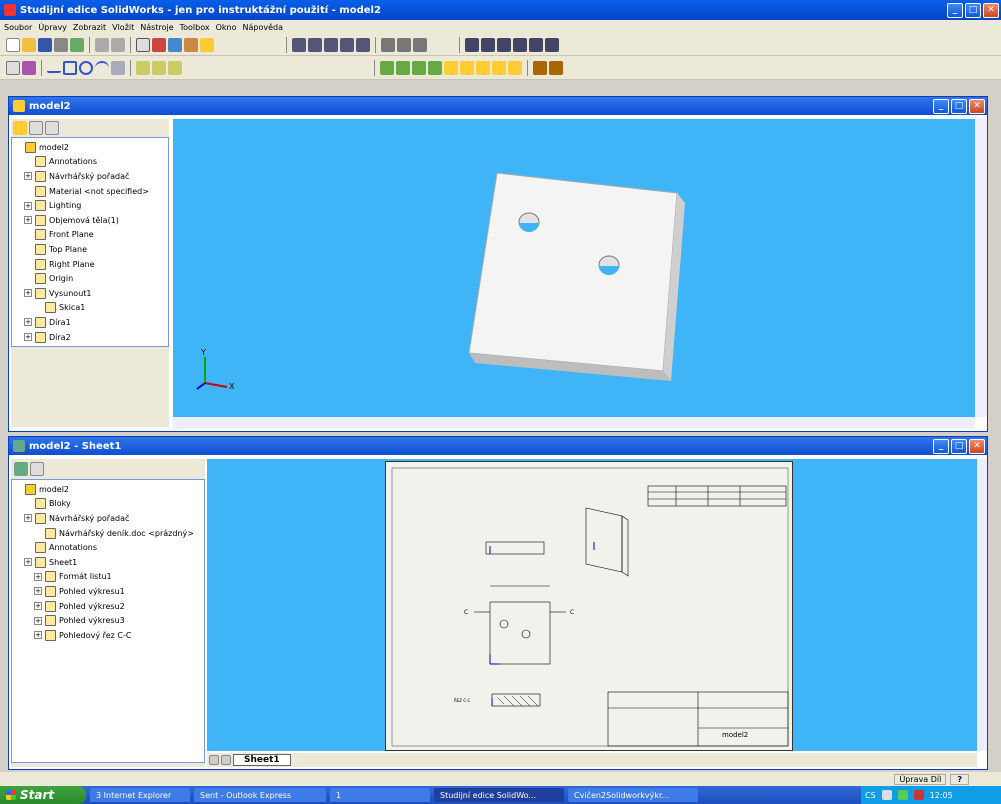 Image resolution: width=1001 pixels, height=804 pixels. Describe the element at coordinates (902, 795) in the screenshot. I see `tray-network-icon` at that location.